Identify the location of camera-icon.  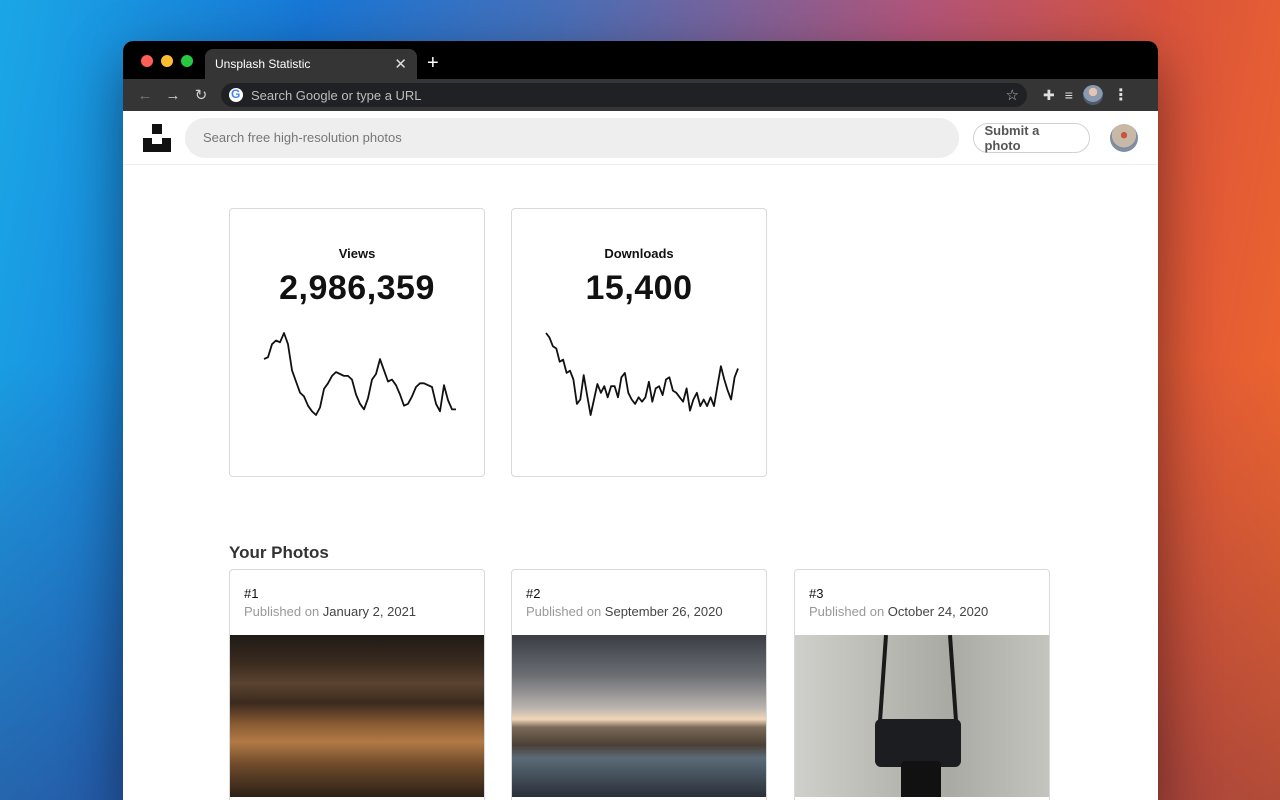
(918, 743).